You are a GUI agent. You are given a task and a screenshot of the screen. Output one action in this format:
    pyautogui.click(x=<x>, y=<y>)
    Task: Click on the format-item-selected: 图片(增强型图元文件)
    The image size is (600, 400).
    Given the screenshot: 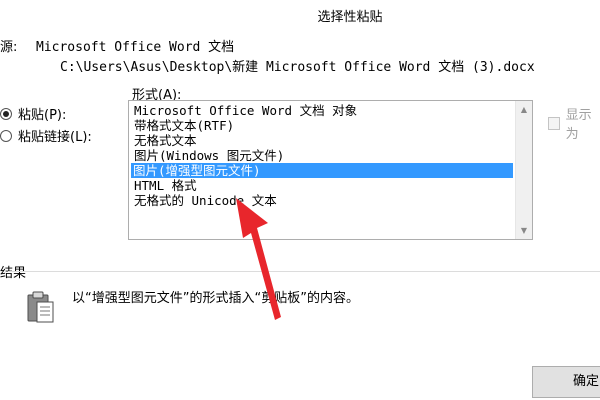 What is the action you would take?
    pyautogui.click(x=322, y=170)
    